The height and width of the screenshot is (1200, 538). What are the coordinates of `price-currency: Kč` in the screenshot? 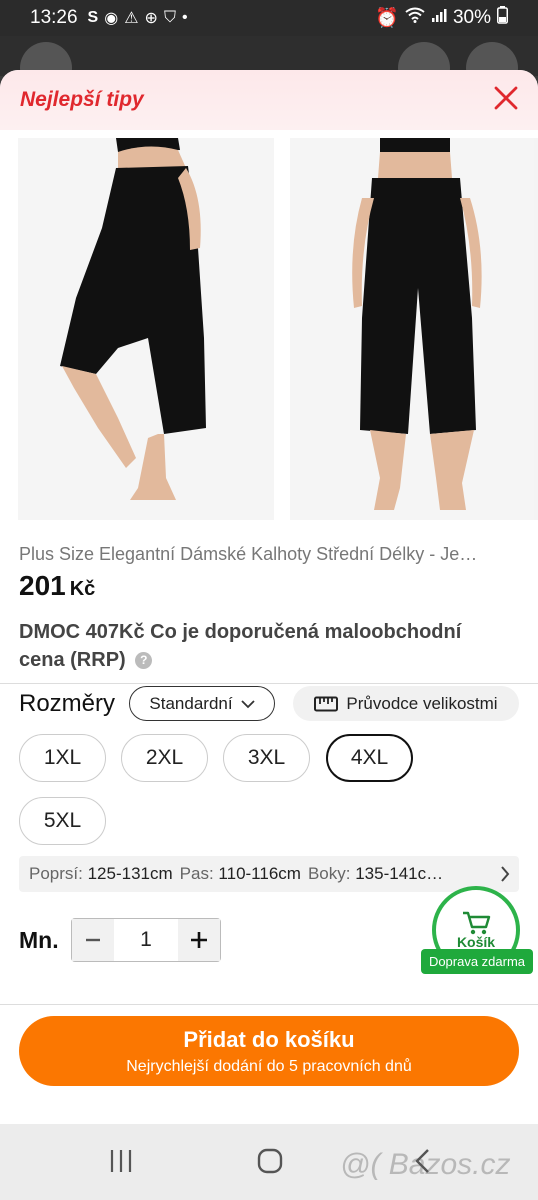 It's located at (82, 589).